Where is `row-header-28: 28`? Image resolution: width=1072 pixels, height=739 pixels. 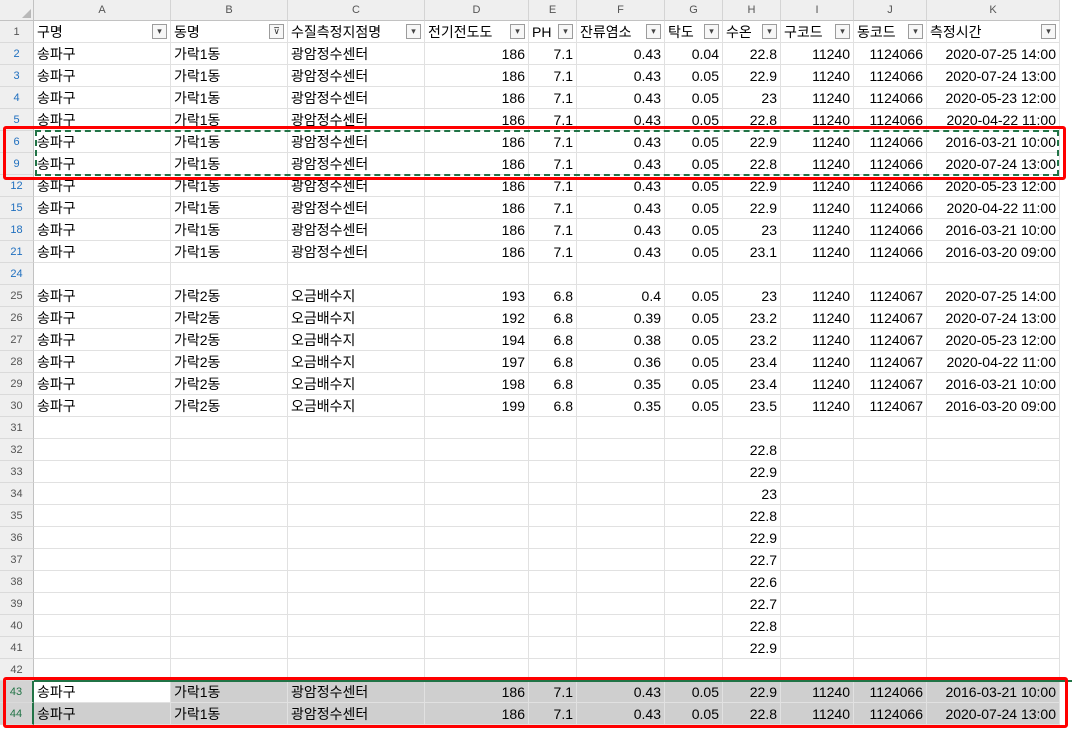
row-header-28: 28 is located at coordinates (17, 362).